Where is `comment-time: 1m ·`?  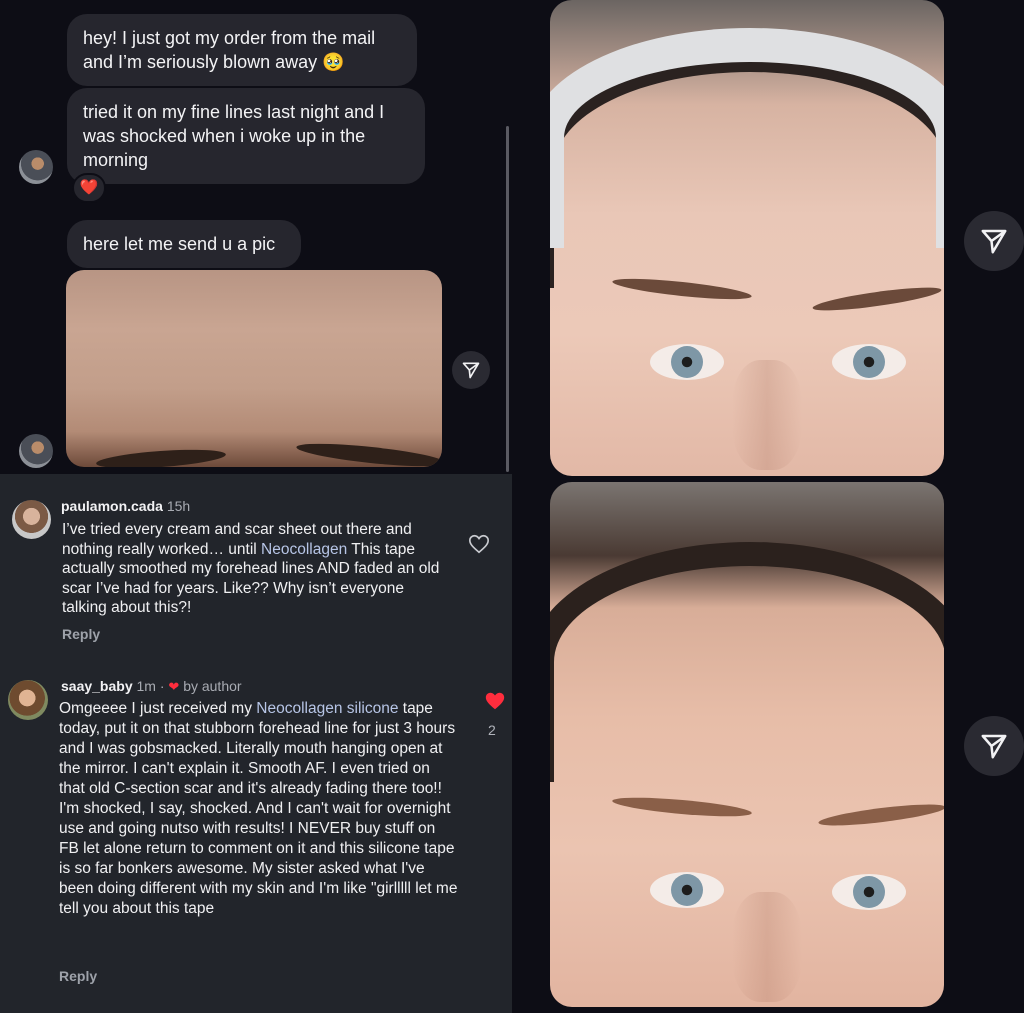 comment-time: 1m · is located at coordinates (150, 686).